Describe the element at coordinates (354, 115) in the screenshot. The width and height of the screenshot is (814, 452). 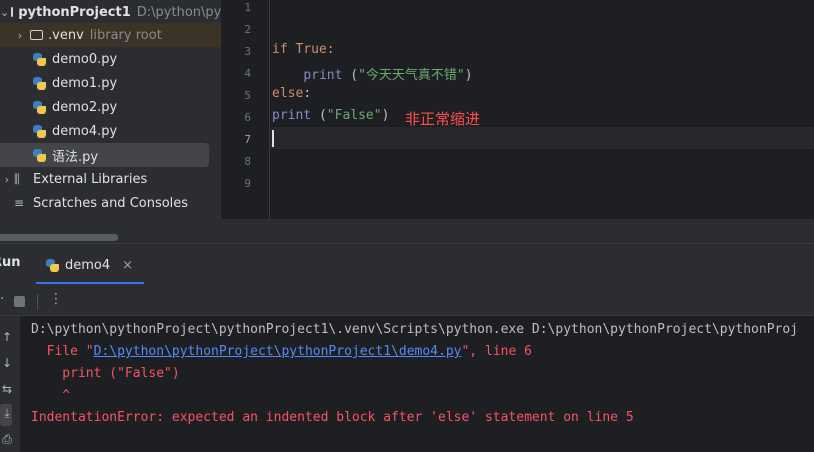
I see `string-literal: "False"` at that location.